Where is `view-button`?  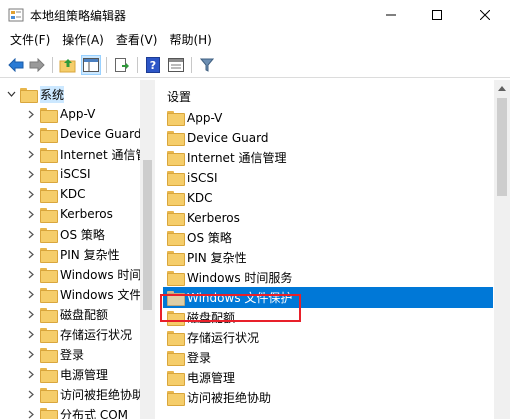
view-button is located at coordinates (176, 65).